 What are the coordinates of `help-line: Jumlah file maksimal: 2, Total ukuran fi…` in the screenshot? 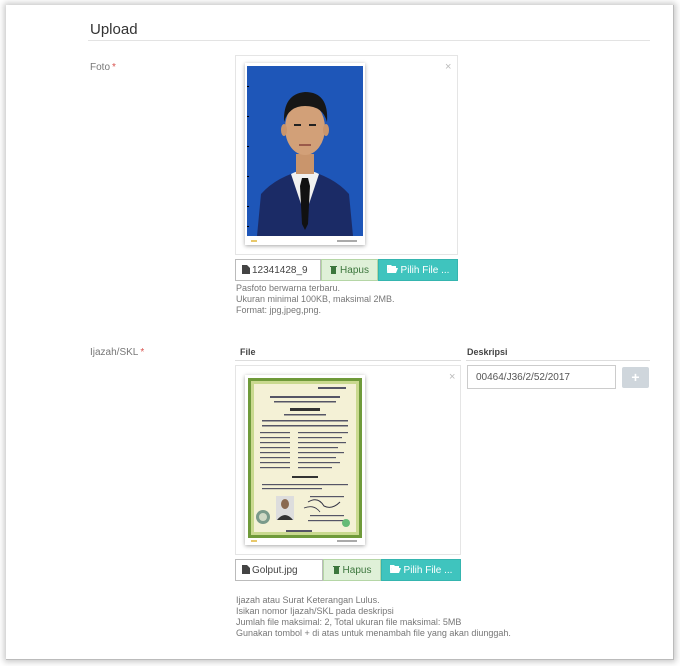 It's located at (349, 622).